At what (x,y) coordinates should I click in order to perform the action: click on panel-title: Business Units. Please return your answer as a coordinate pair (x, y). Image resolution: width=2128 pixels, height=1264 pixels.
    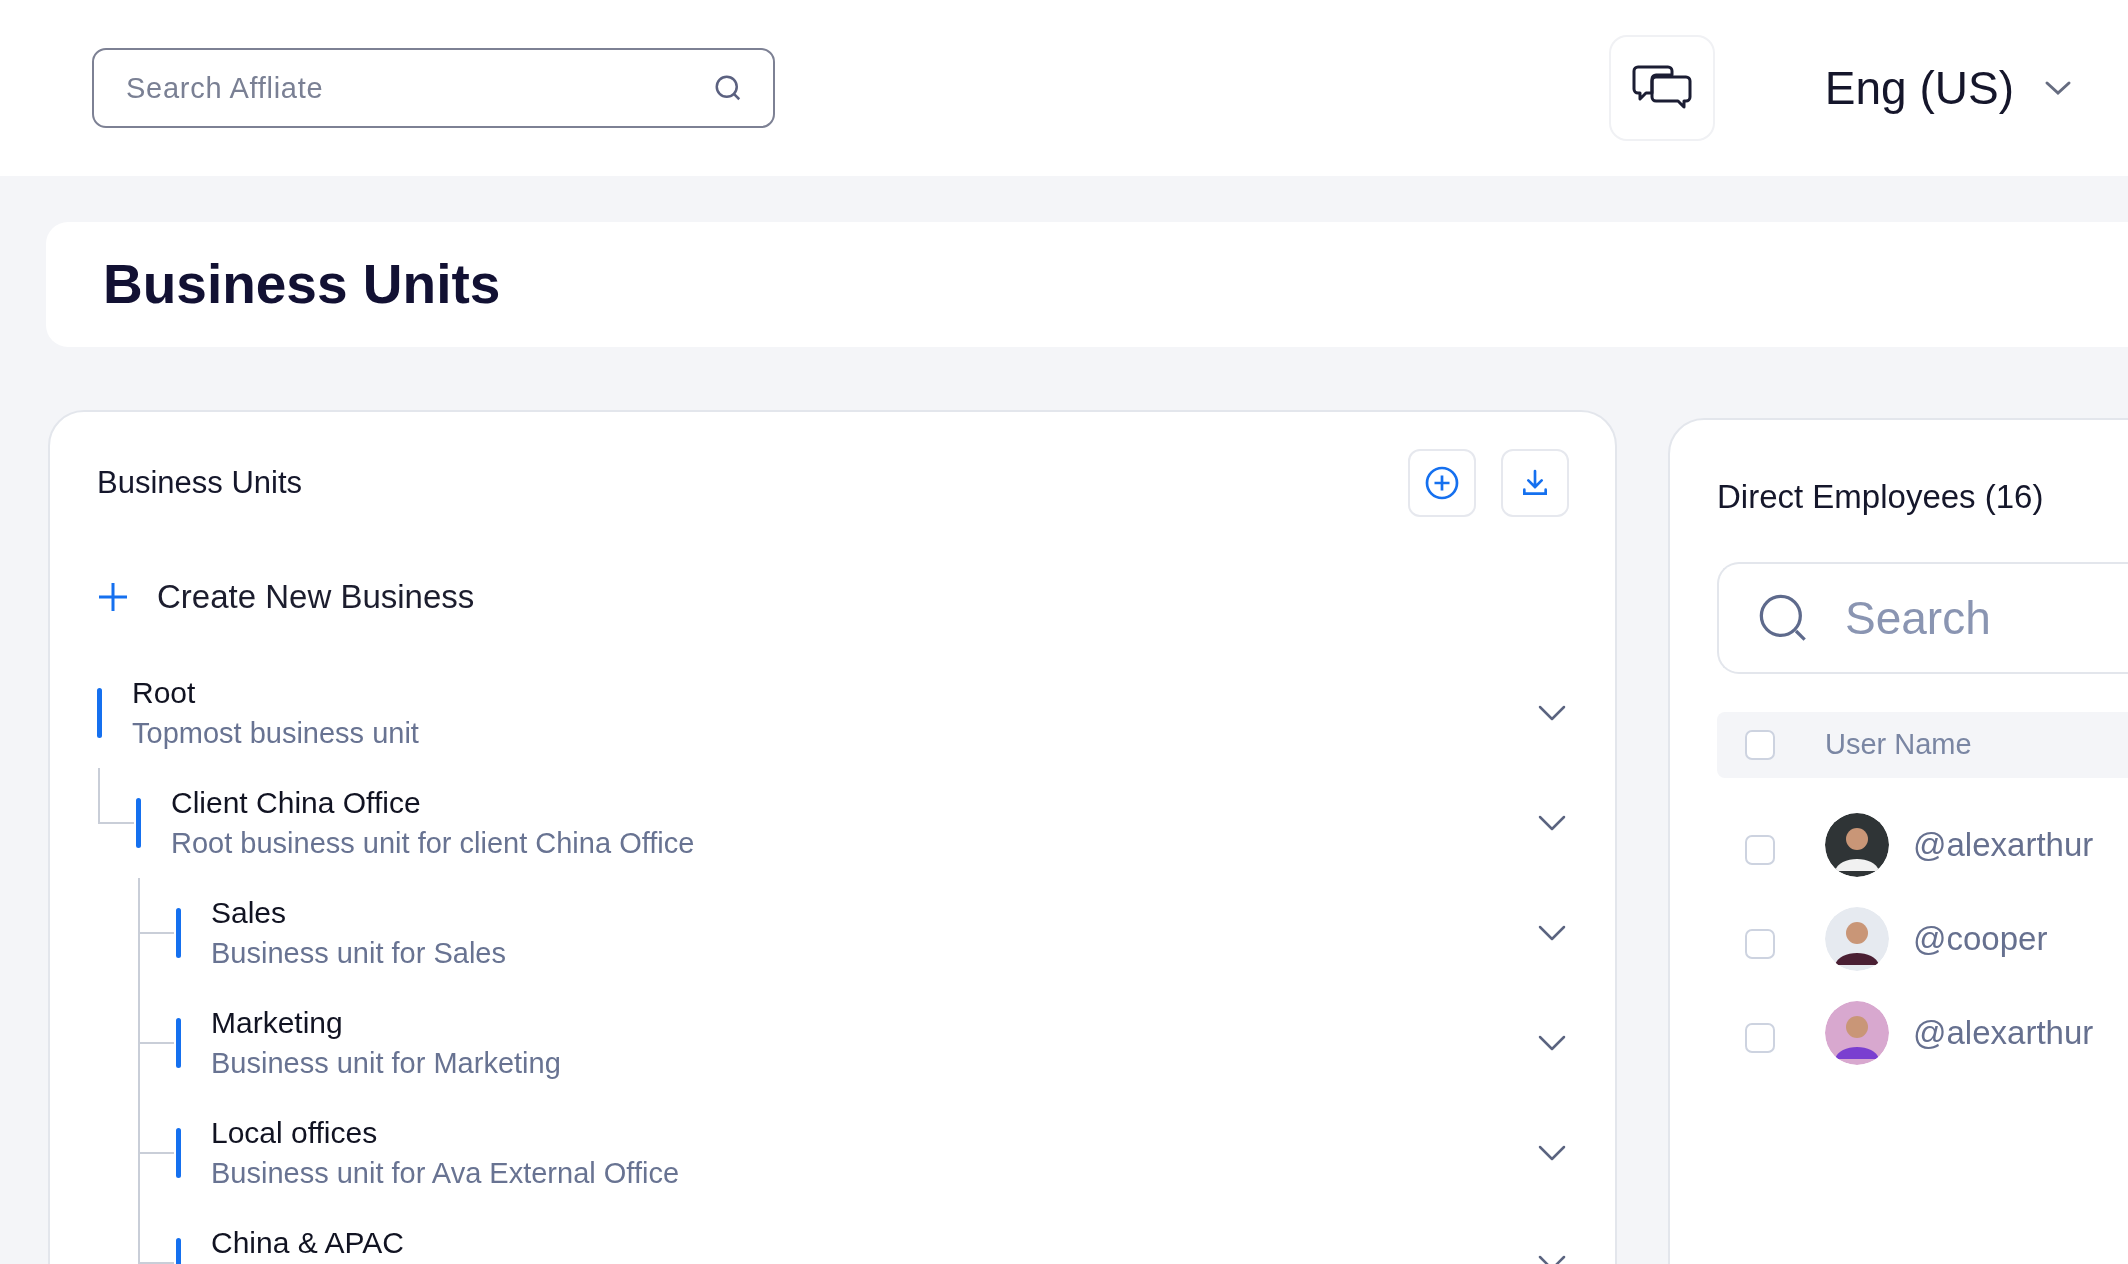
    Looking at the image, I should click on (200, 482).